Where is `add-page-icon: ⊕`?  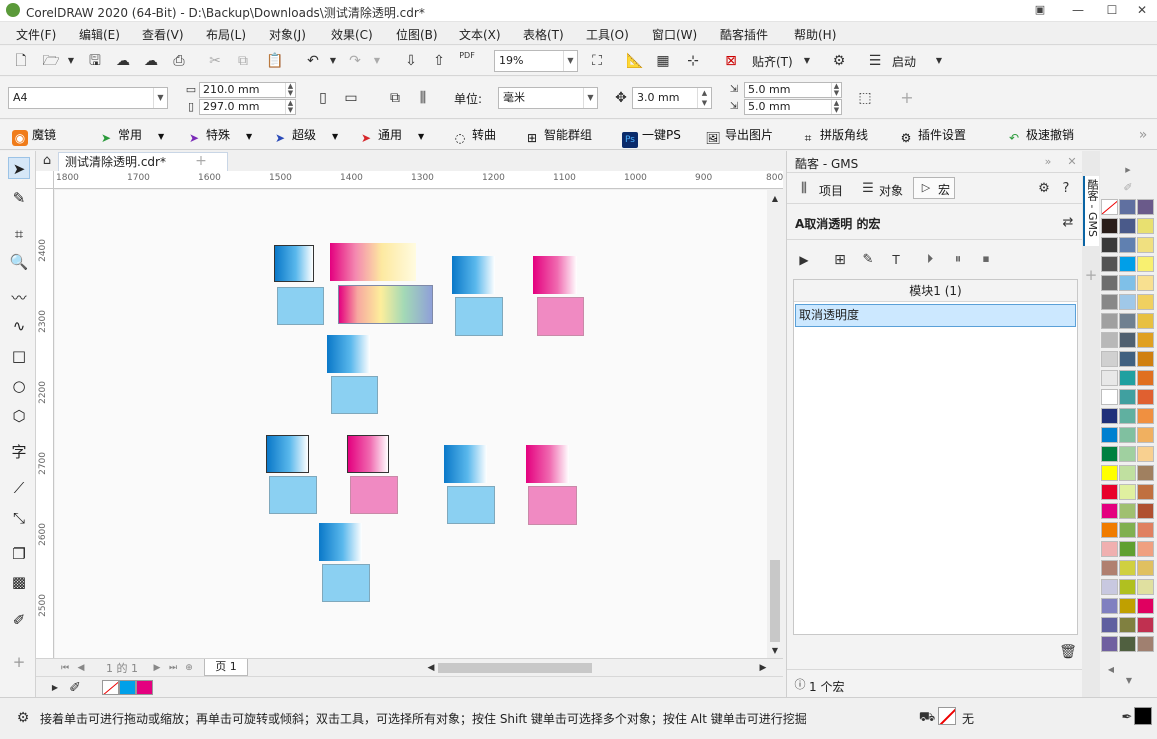
add-page-icon: ⊕ is located at coordinates (189, 668).